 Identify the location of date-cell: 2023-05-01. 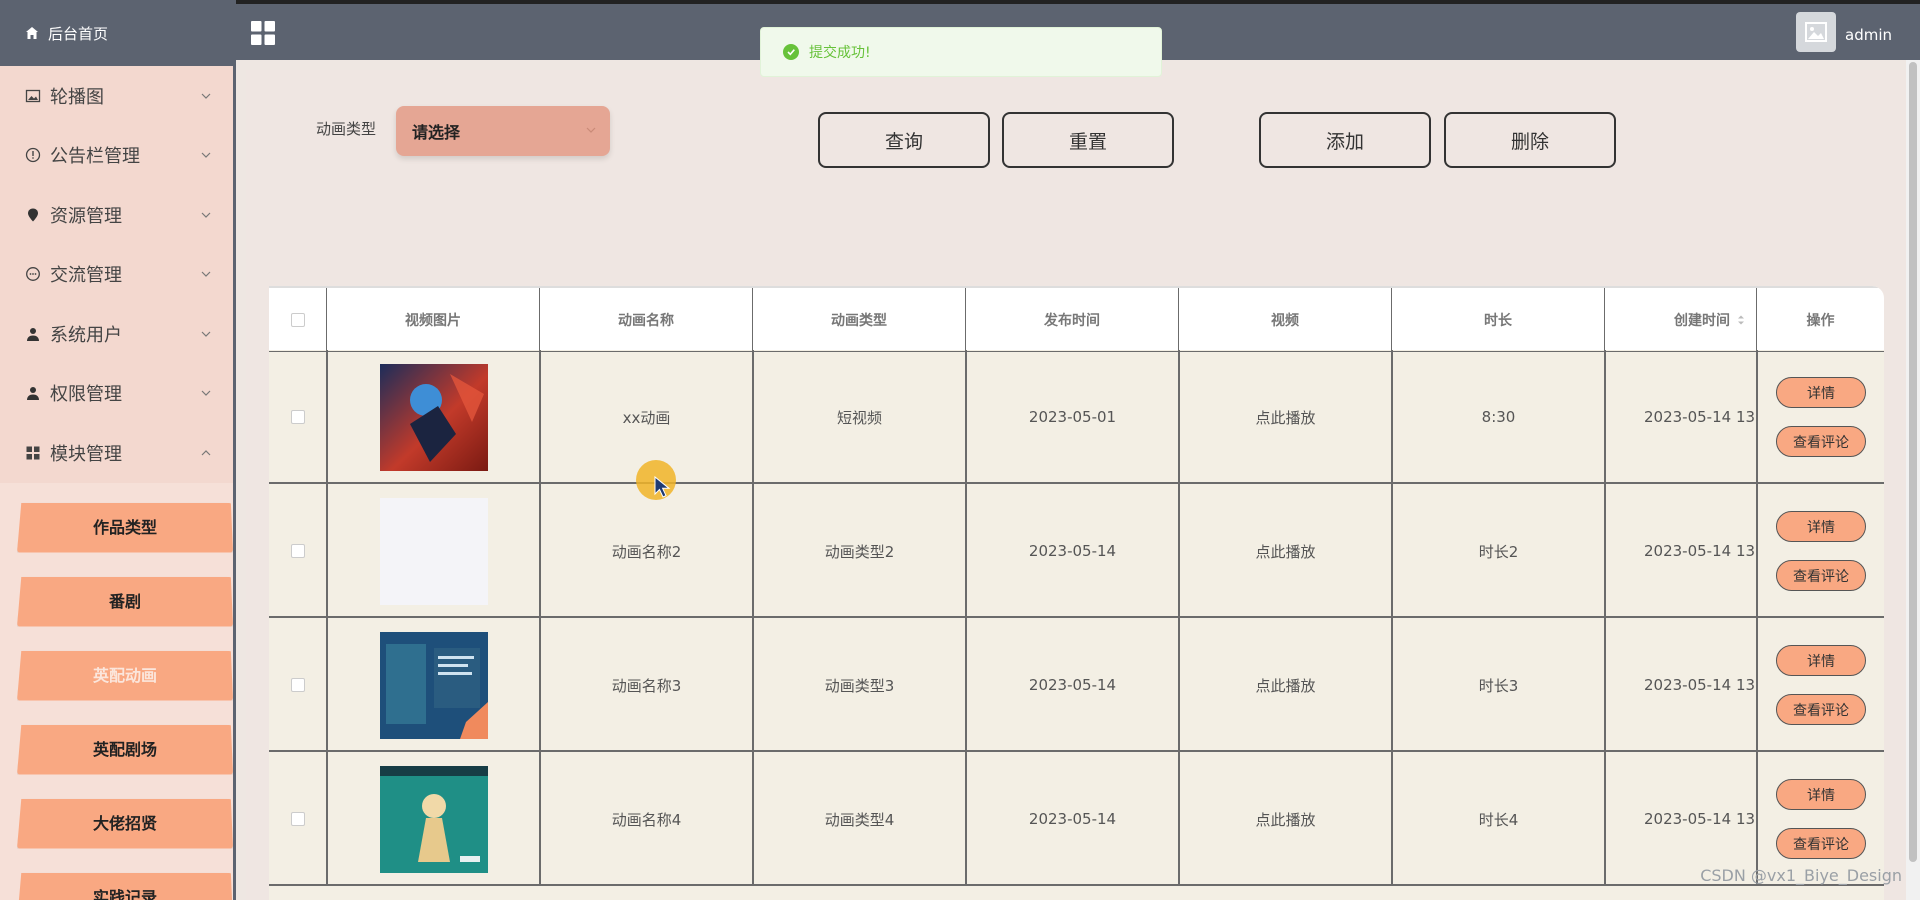
(1071, 417).